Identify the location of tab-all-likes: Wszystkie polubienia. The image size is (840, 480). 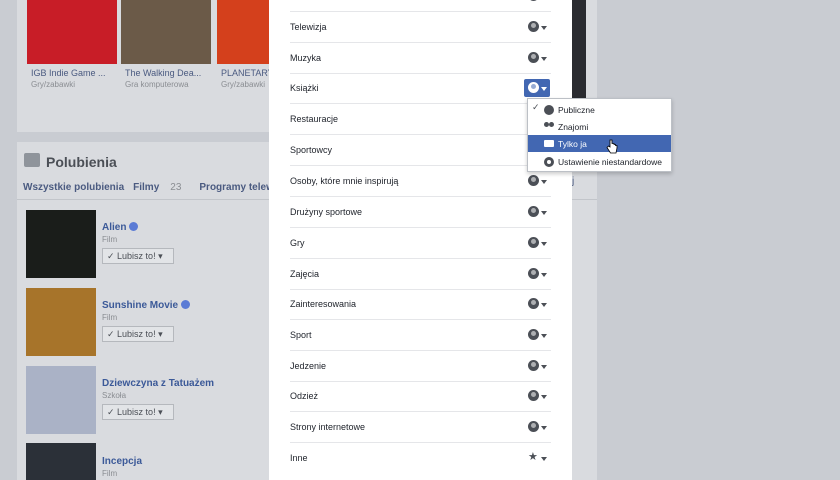
(73, 187).